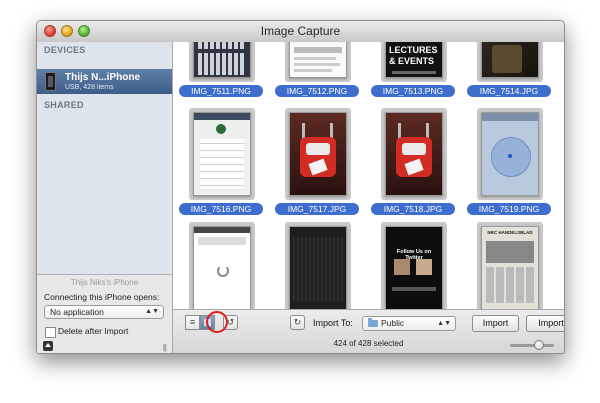 This screenshot has height=403, width=600. Describe the element at coordinates (510, 232) in the screenshot. I see `newspaper-masthead: NRC HANDELSBLAD` at that location.